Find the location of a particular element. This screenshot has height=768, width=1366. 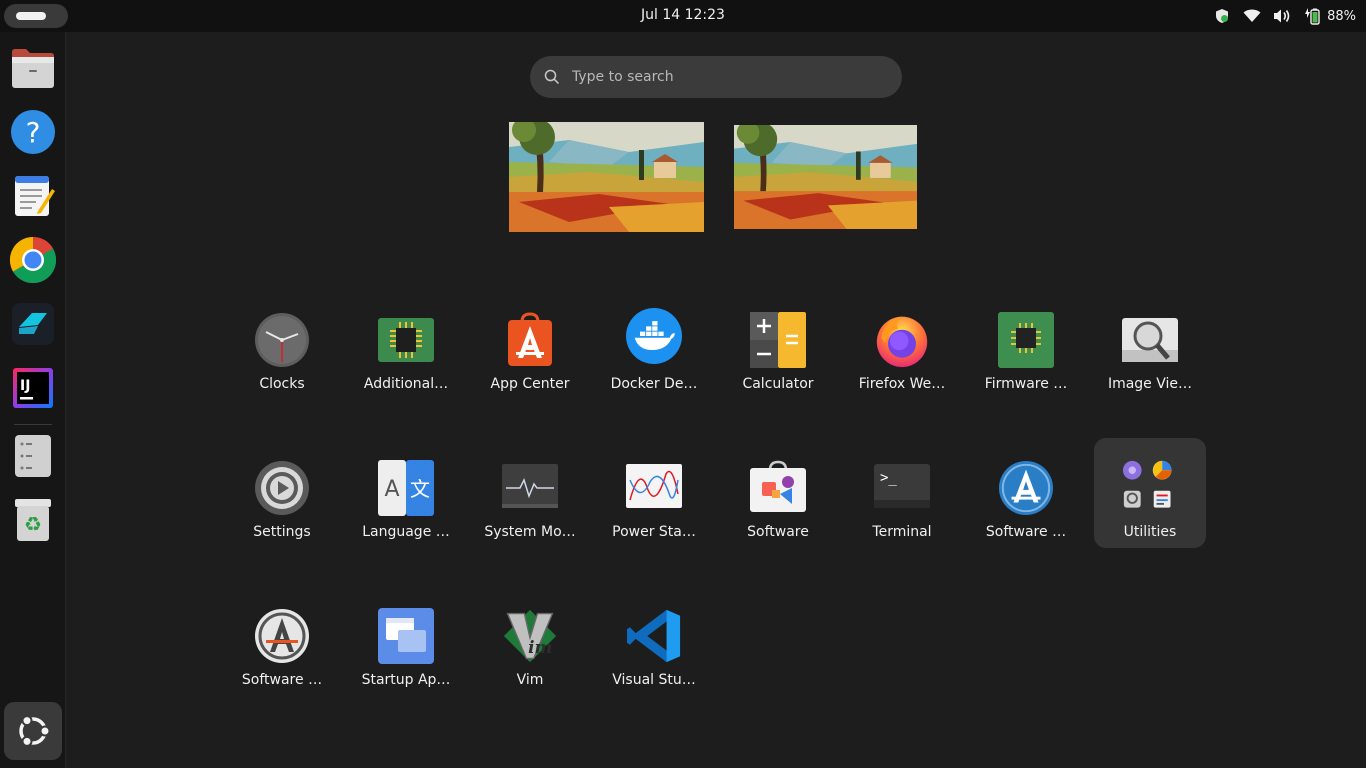

system-tray: 88% is located at coordinates (1284, 16).